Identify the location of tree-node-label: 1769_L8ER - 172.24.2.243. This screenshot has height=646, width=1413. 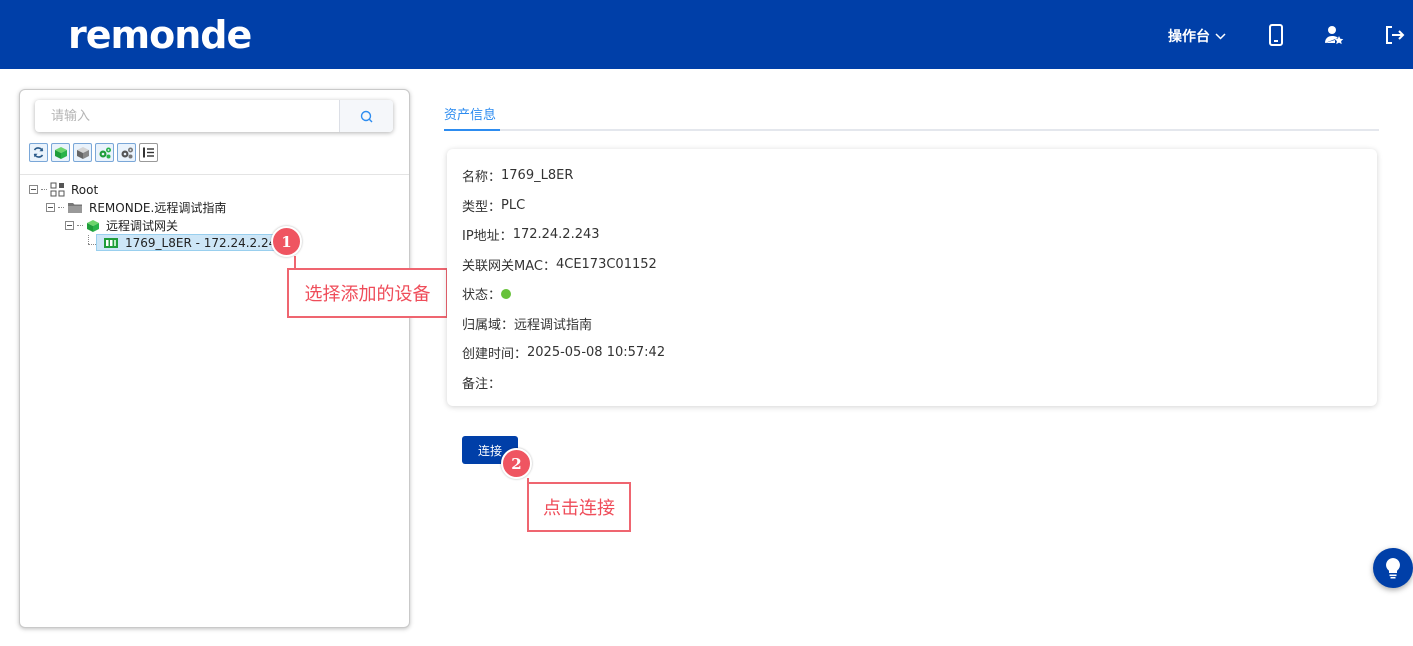
(204, 242).